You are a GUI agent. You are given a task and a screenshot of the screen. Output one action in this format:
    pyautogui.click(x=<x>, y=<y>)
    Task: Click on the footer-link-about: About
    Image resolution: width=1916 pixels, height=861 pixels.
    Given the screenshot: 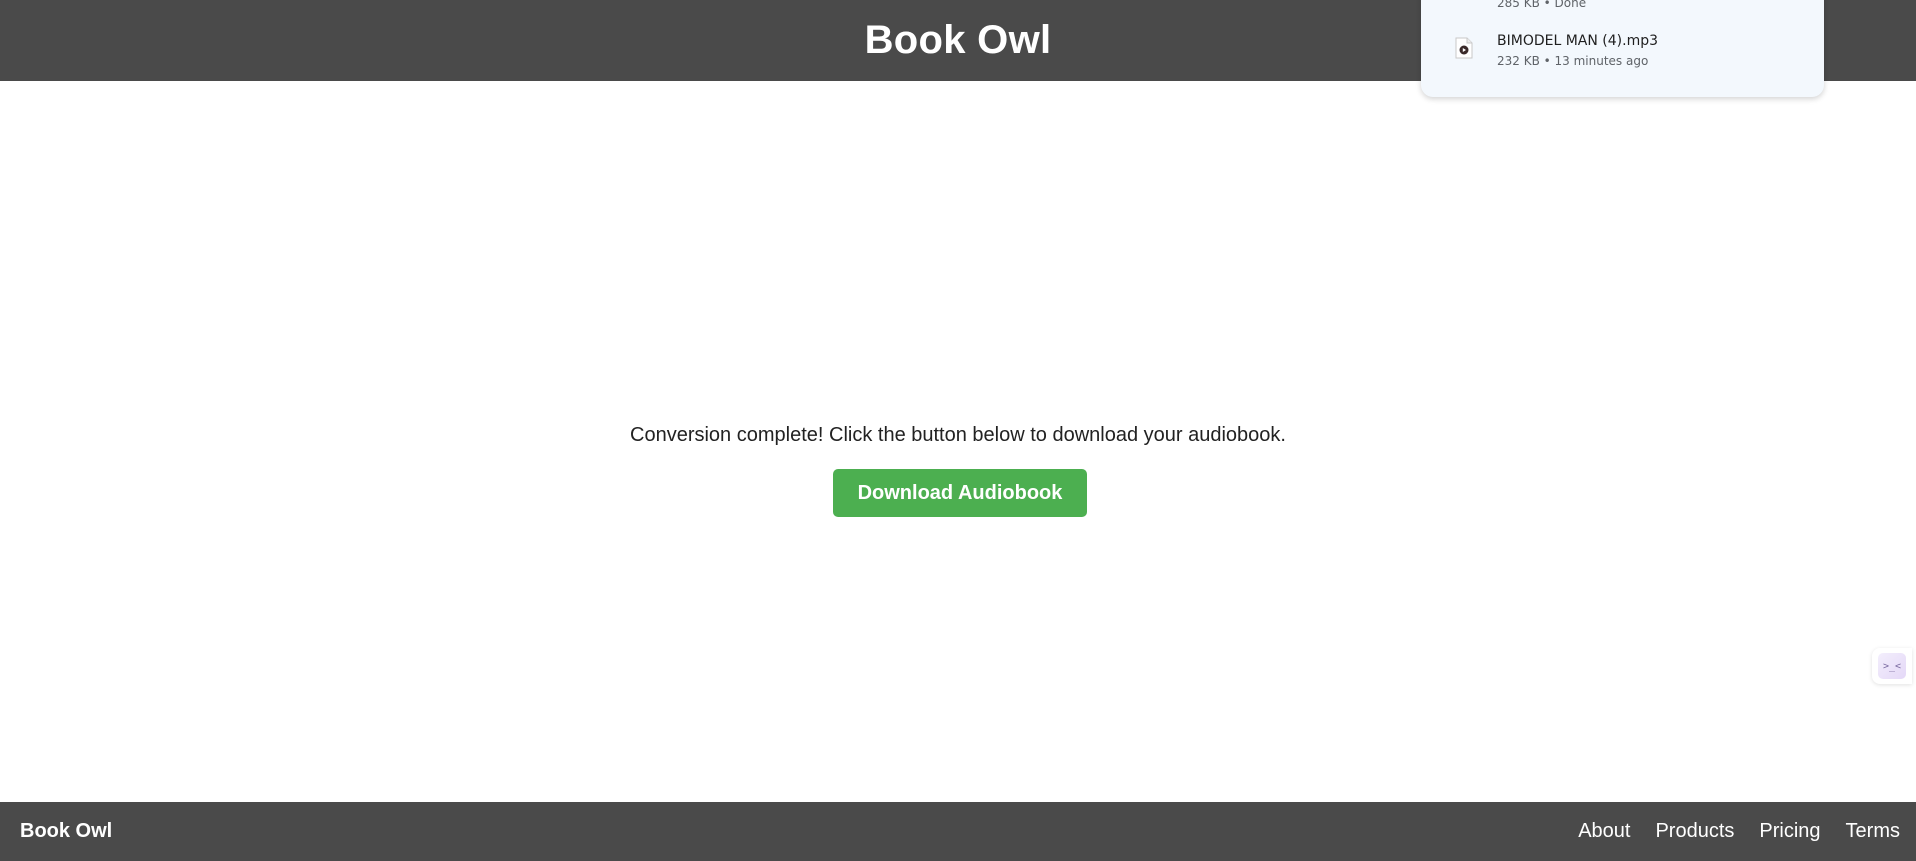 What is the action you would take?
    pyautogui.click(x=1604, y=831)
    